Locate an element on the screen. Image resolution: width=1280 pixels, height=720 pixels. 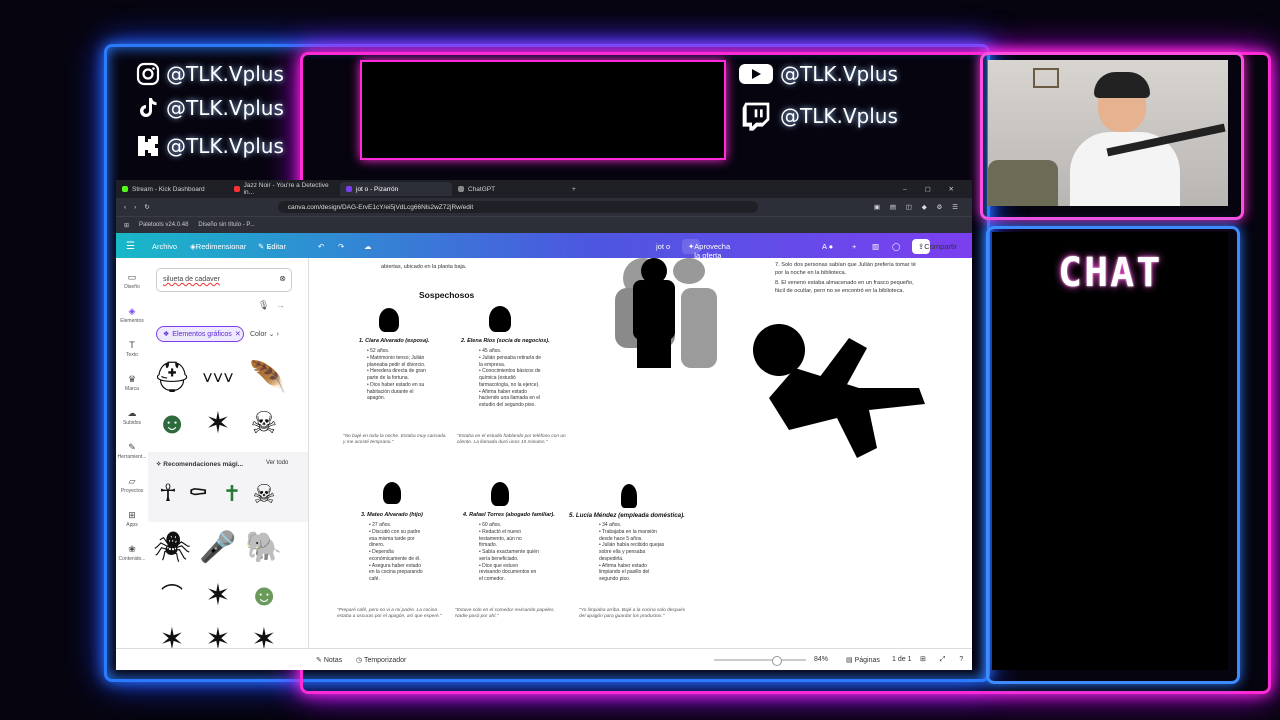
instagram-icon is located at coordinates (148, 74).